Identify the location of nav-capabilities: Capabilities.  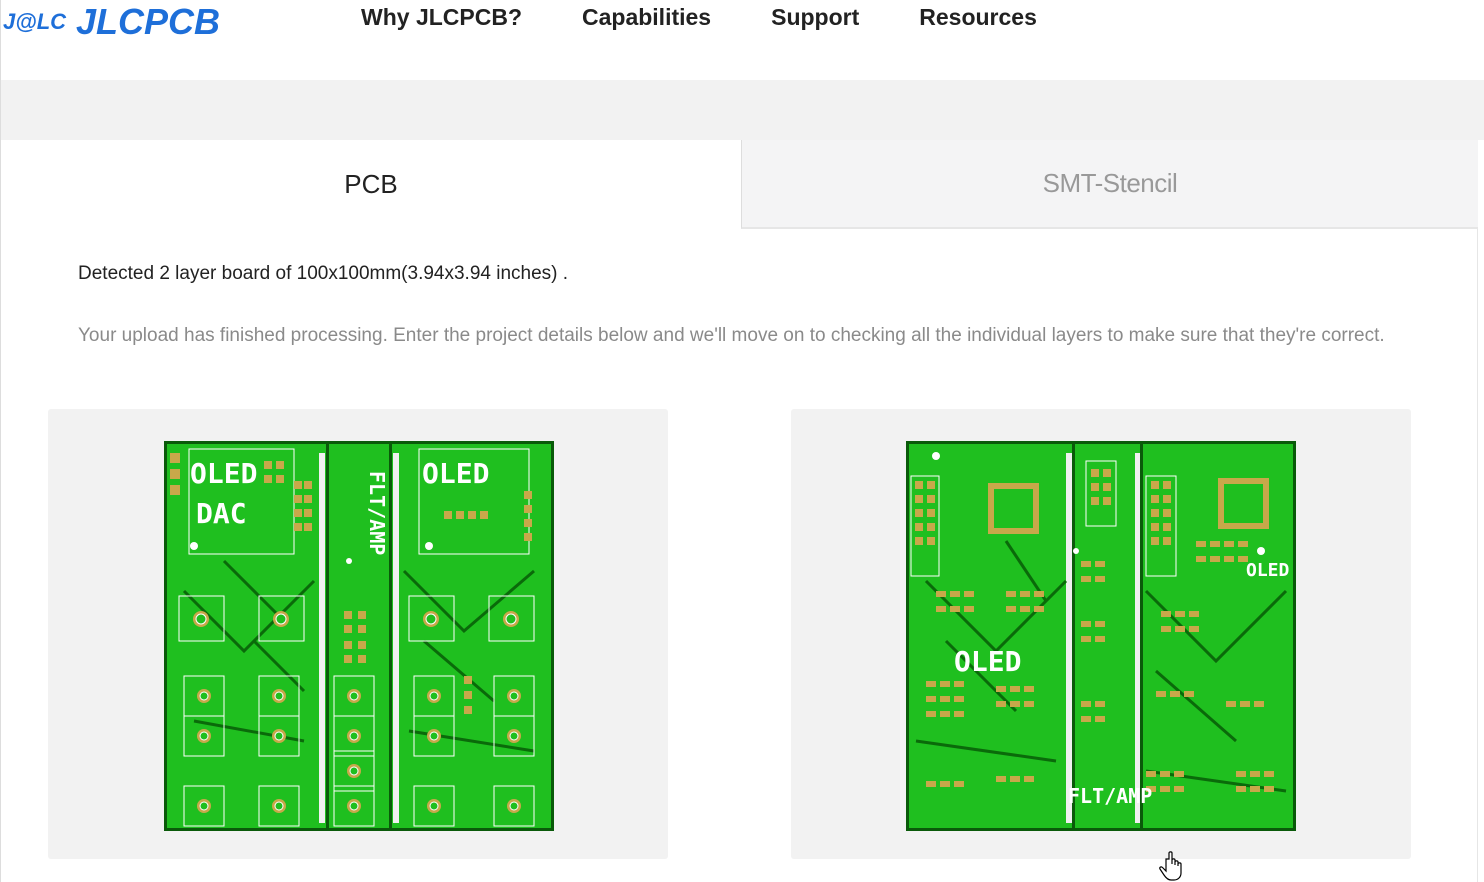
(646, 17).